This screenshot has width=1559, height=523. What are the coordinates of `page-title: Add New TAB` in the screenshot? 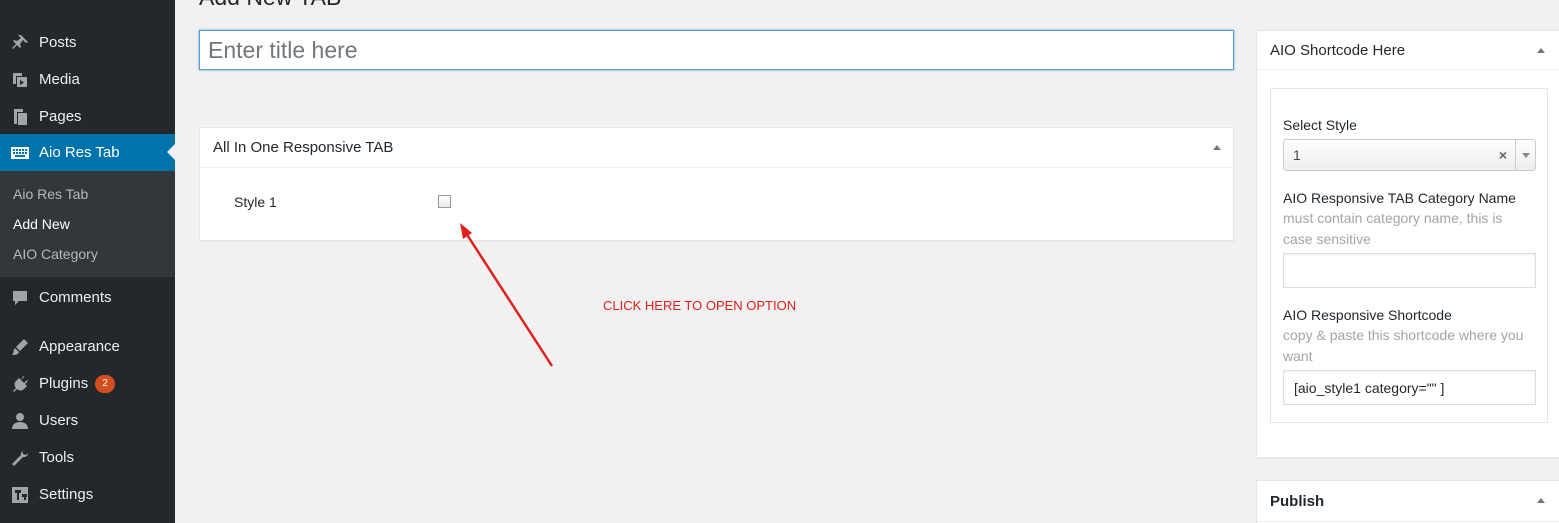 It's located at (270, 5).